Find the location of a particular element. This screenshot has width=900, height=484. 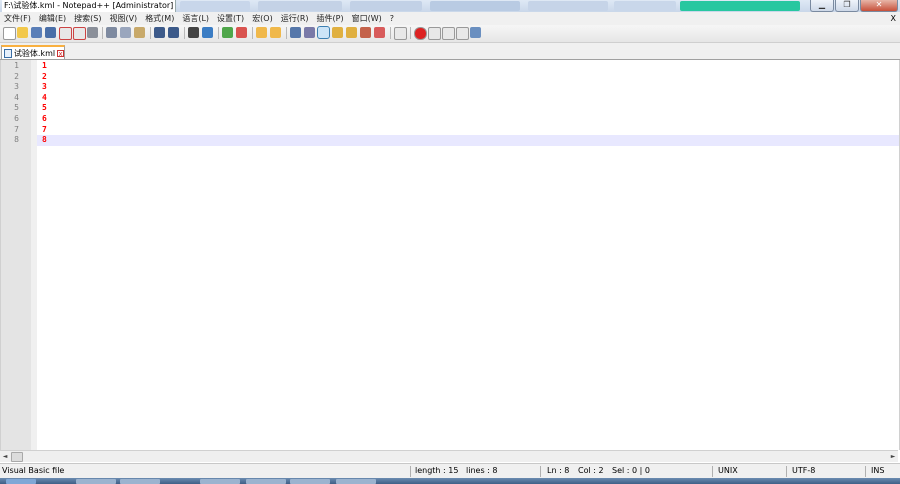

print-icon is located at coordinates (92, 32).